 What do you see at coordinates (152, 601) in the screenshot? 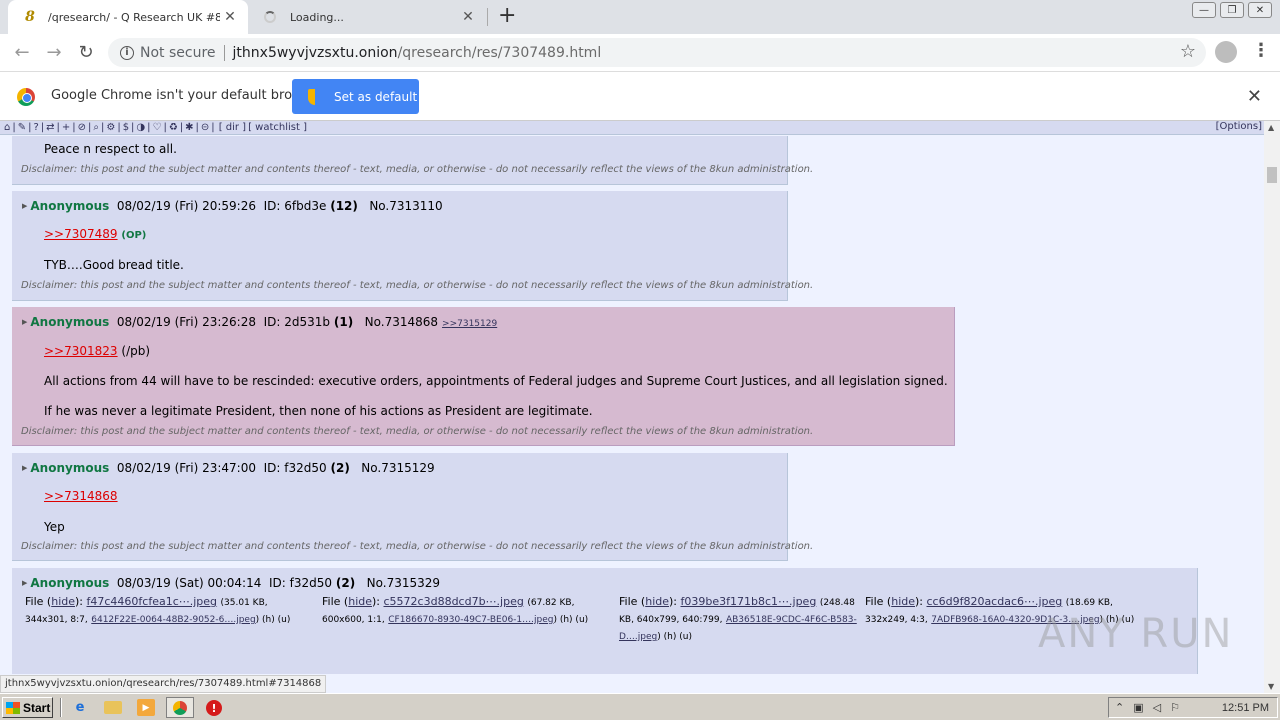
I see `file-name-link: f47c4460fcfea1c⋯.jpeg` at bounding box center [152, 601].